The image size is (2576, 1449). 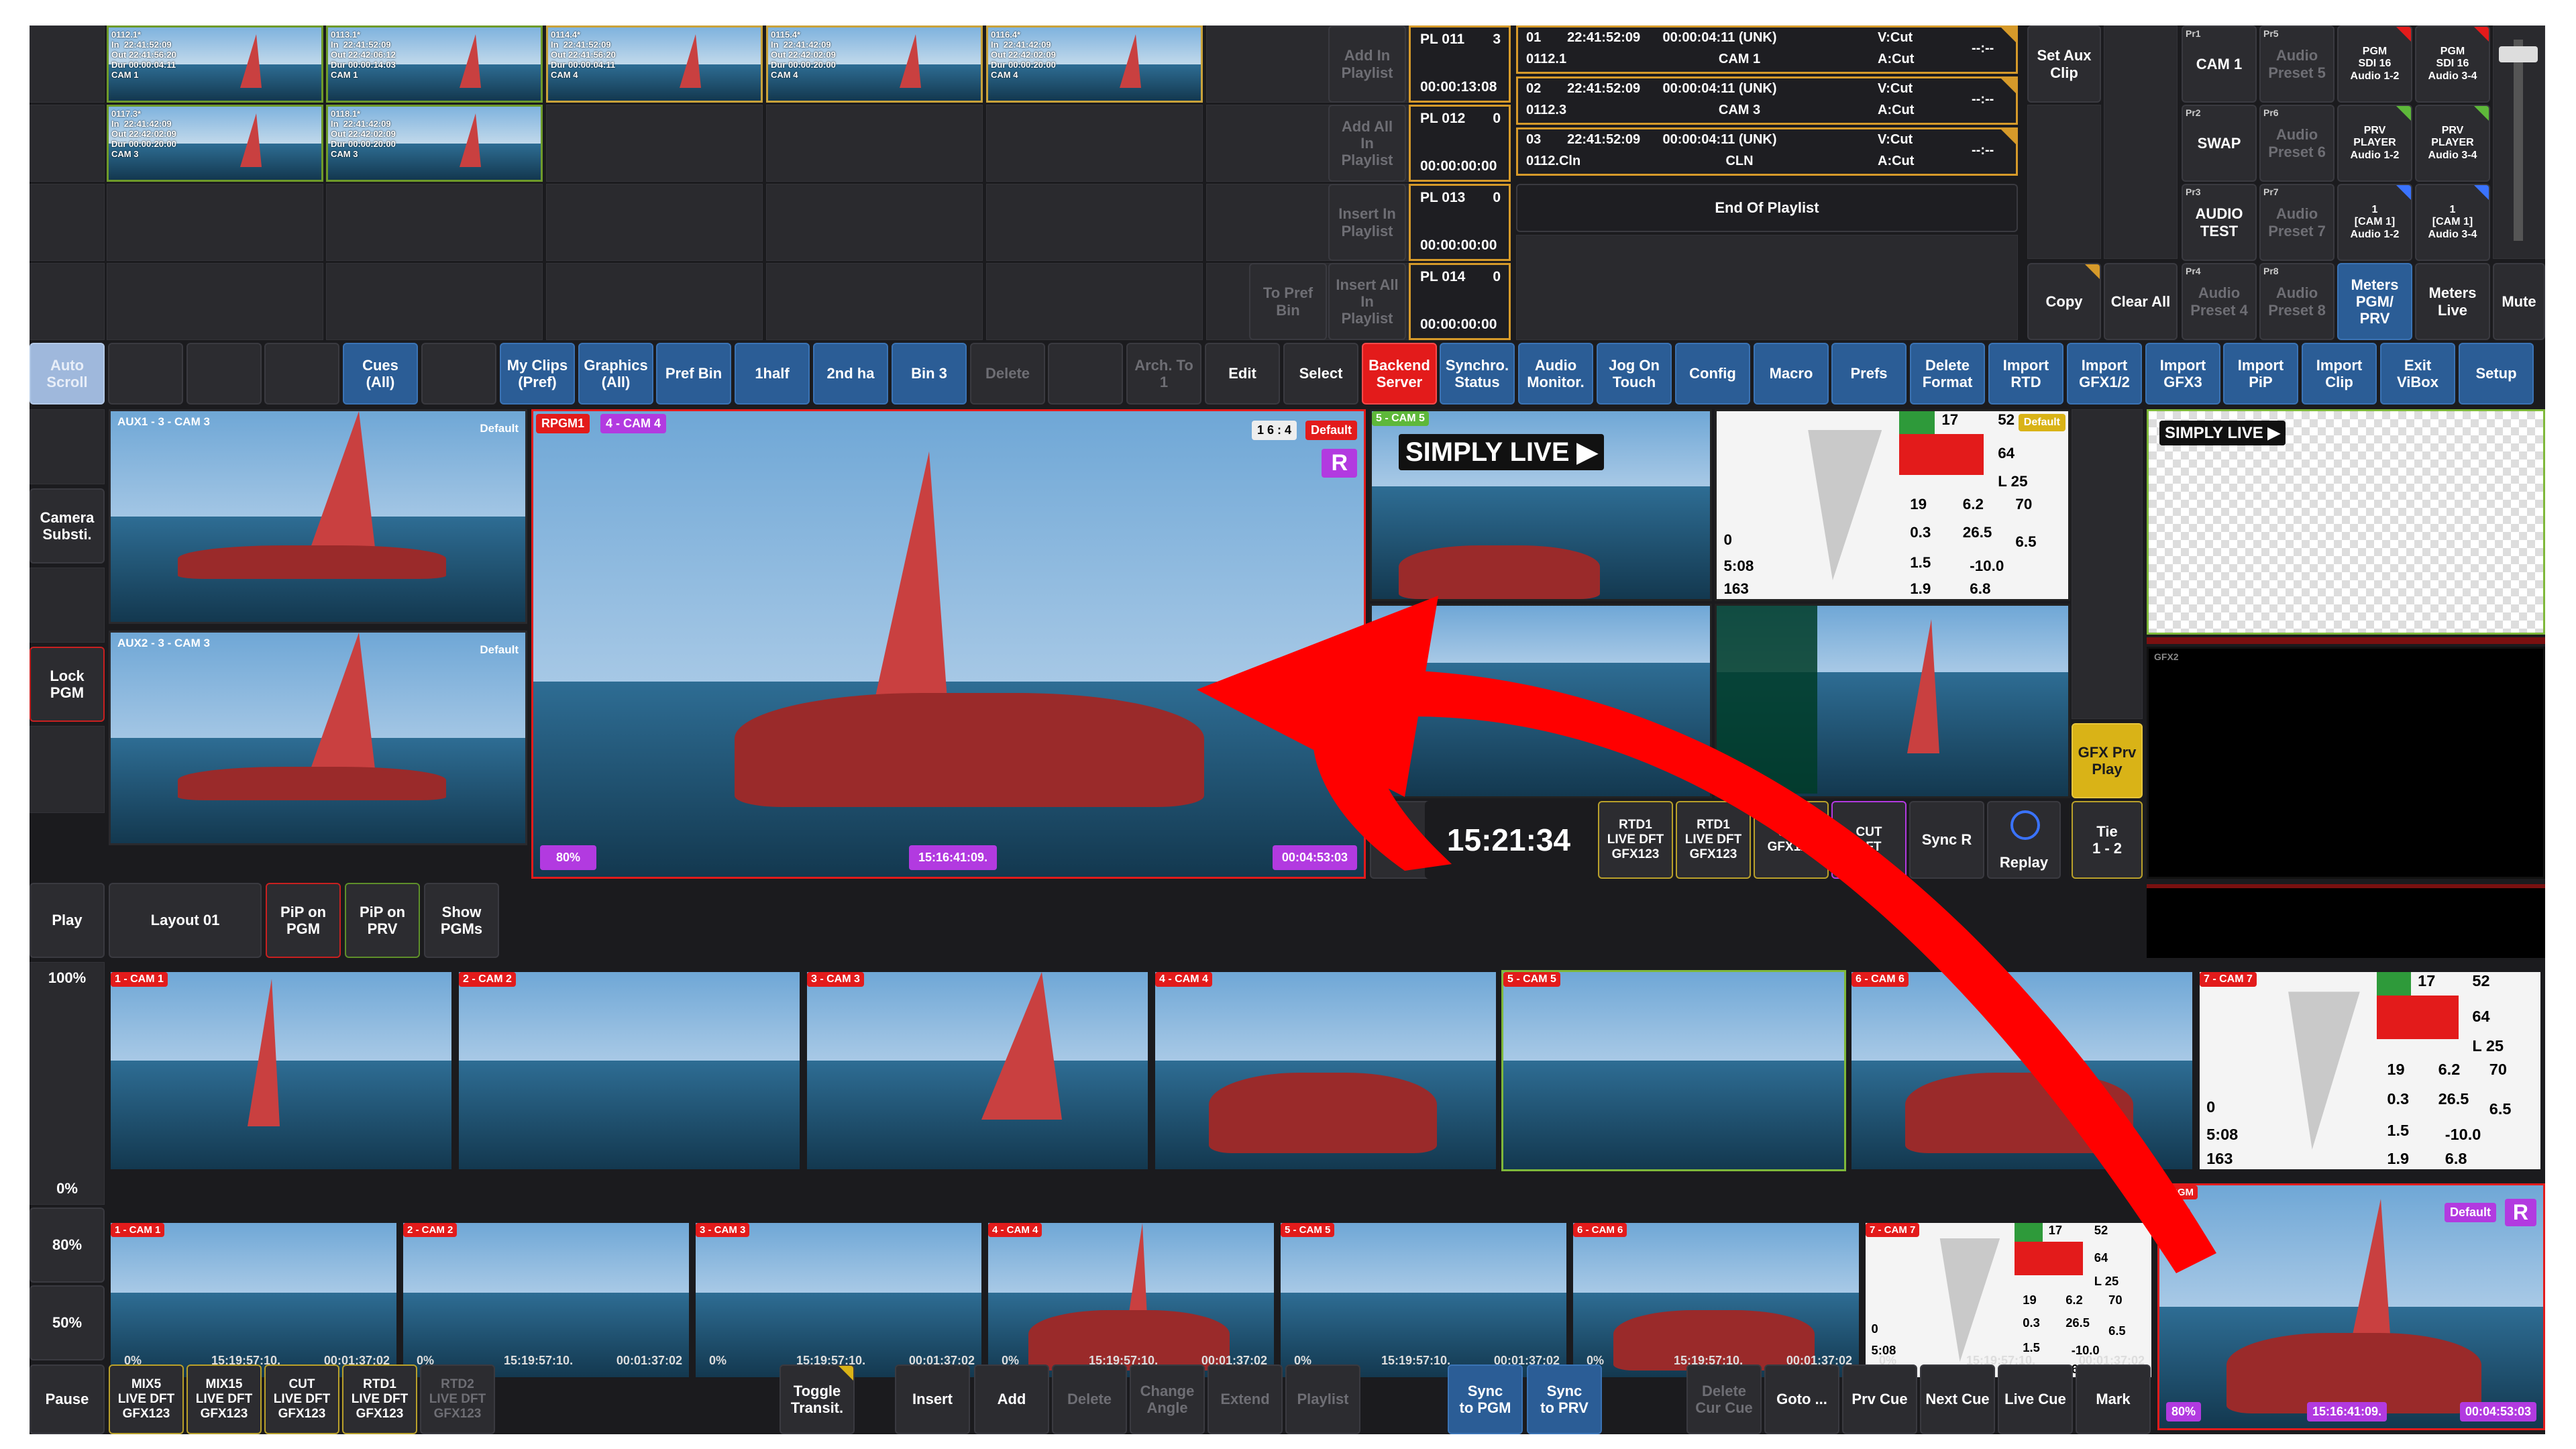 I want to click on bottom-live-cue-button: Live Cue, so click(x=2035, y=1399).